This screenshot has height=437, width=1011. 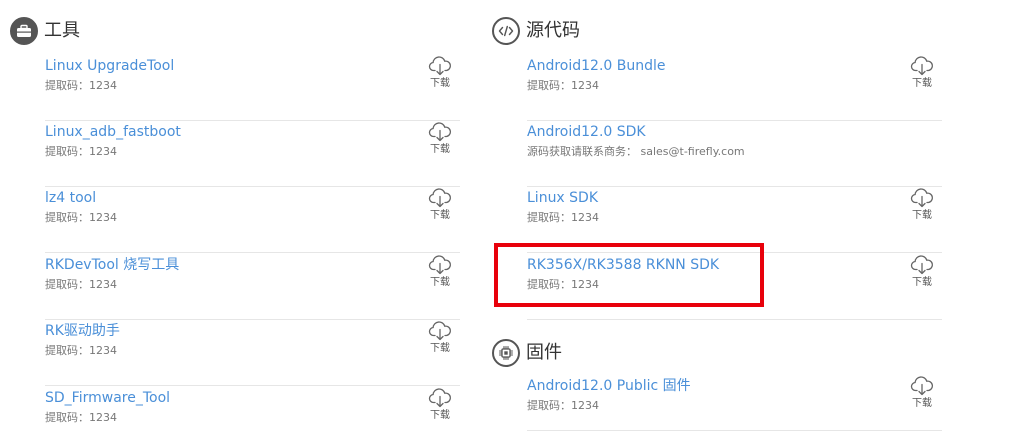 I want to click on tool-item-linux-upgradetool: Linux UpgradeTool 提取码：1234 下载, so click(x=252, y=88).